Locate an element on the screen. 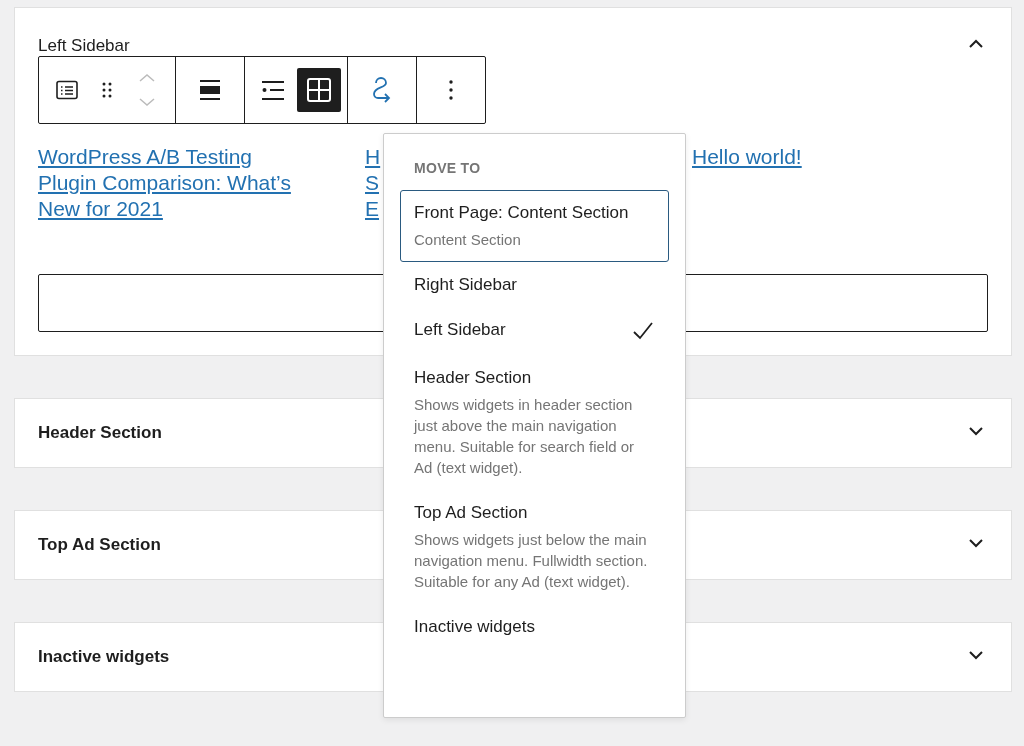 The image size is (1024, 746). menu-item: Right Sidebar is located at coordinates (534, 284).